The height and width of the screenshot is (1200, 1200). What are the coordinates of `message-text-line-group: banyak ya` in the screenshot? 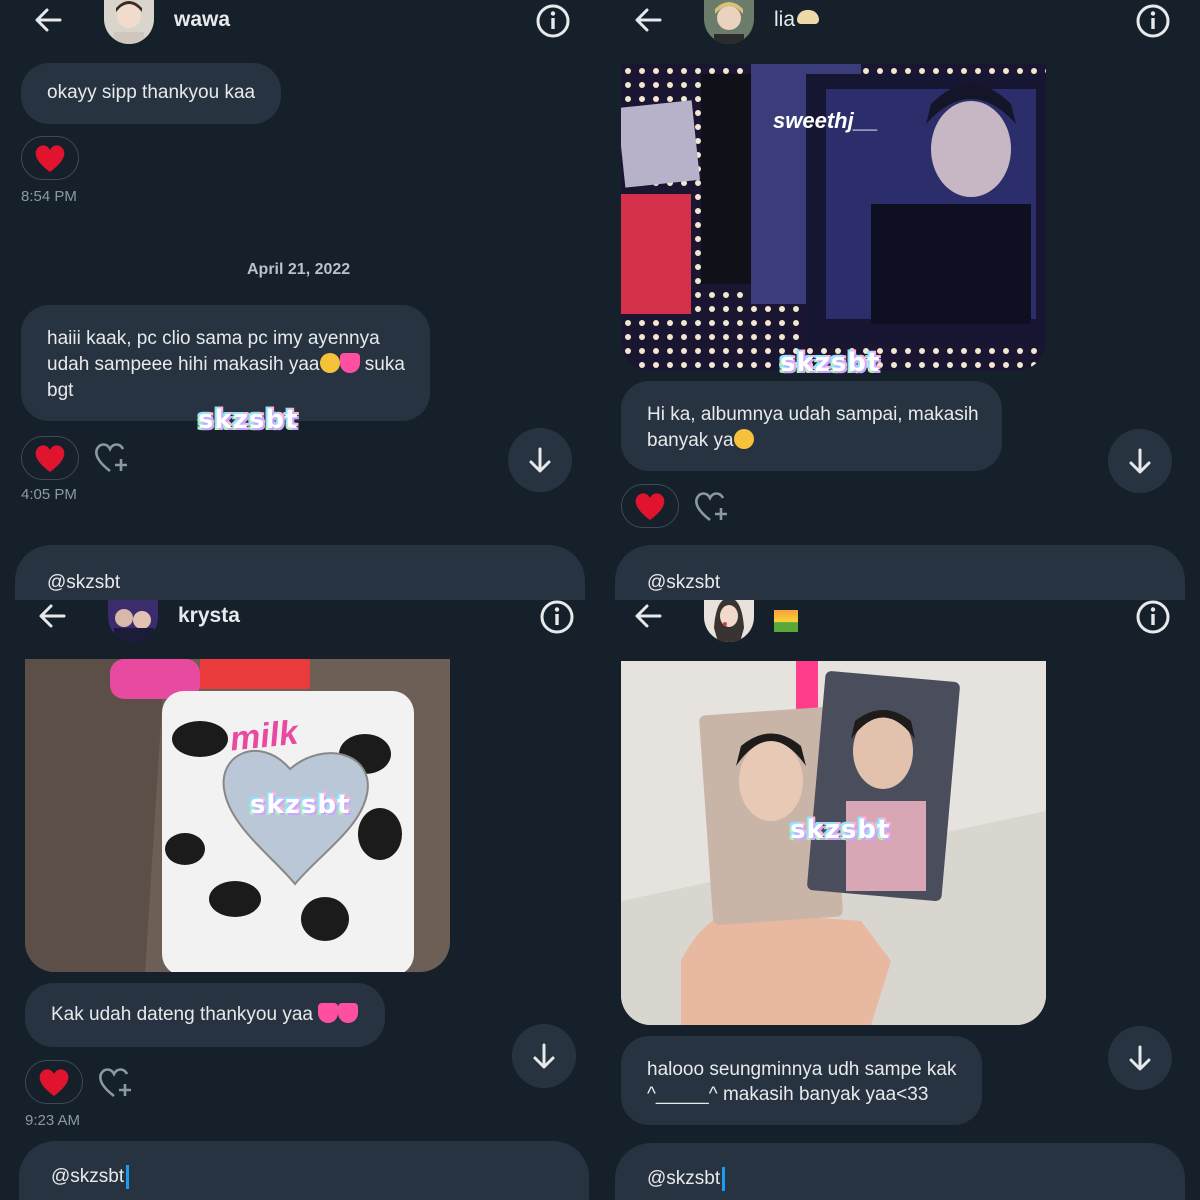 It's located at (700, 441).